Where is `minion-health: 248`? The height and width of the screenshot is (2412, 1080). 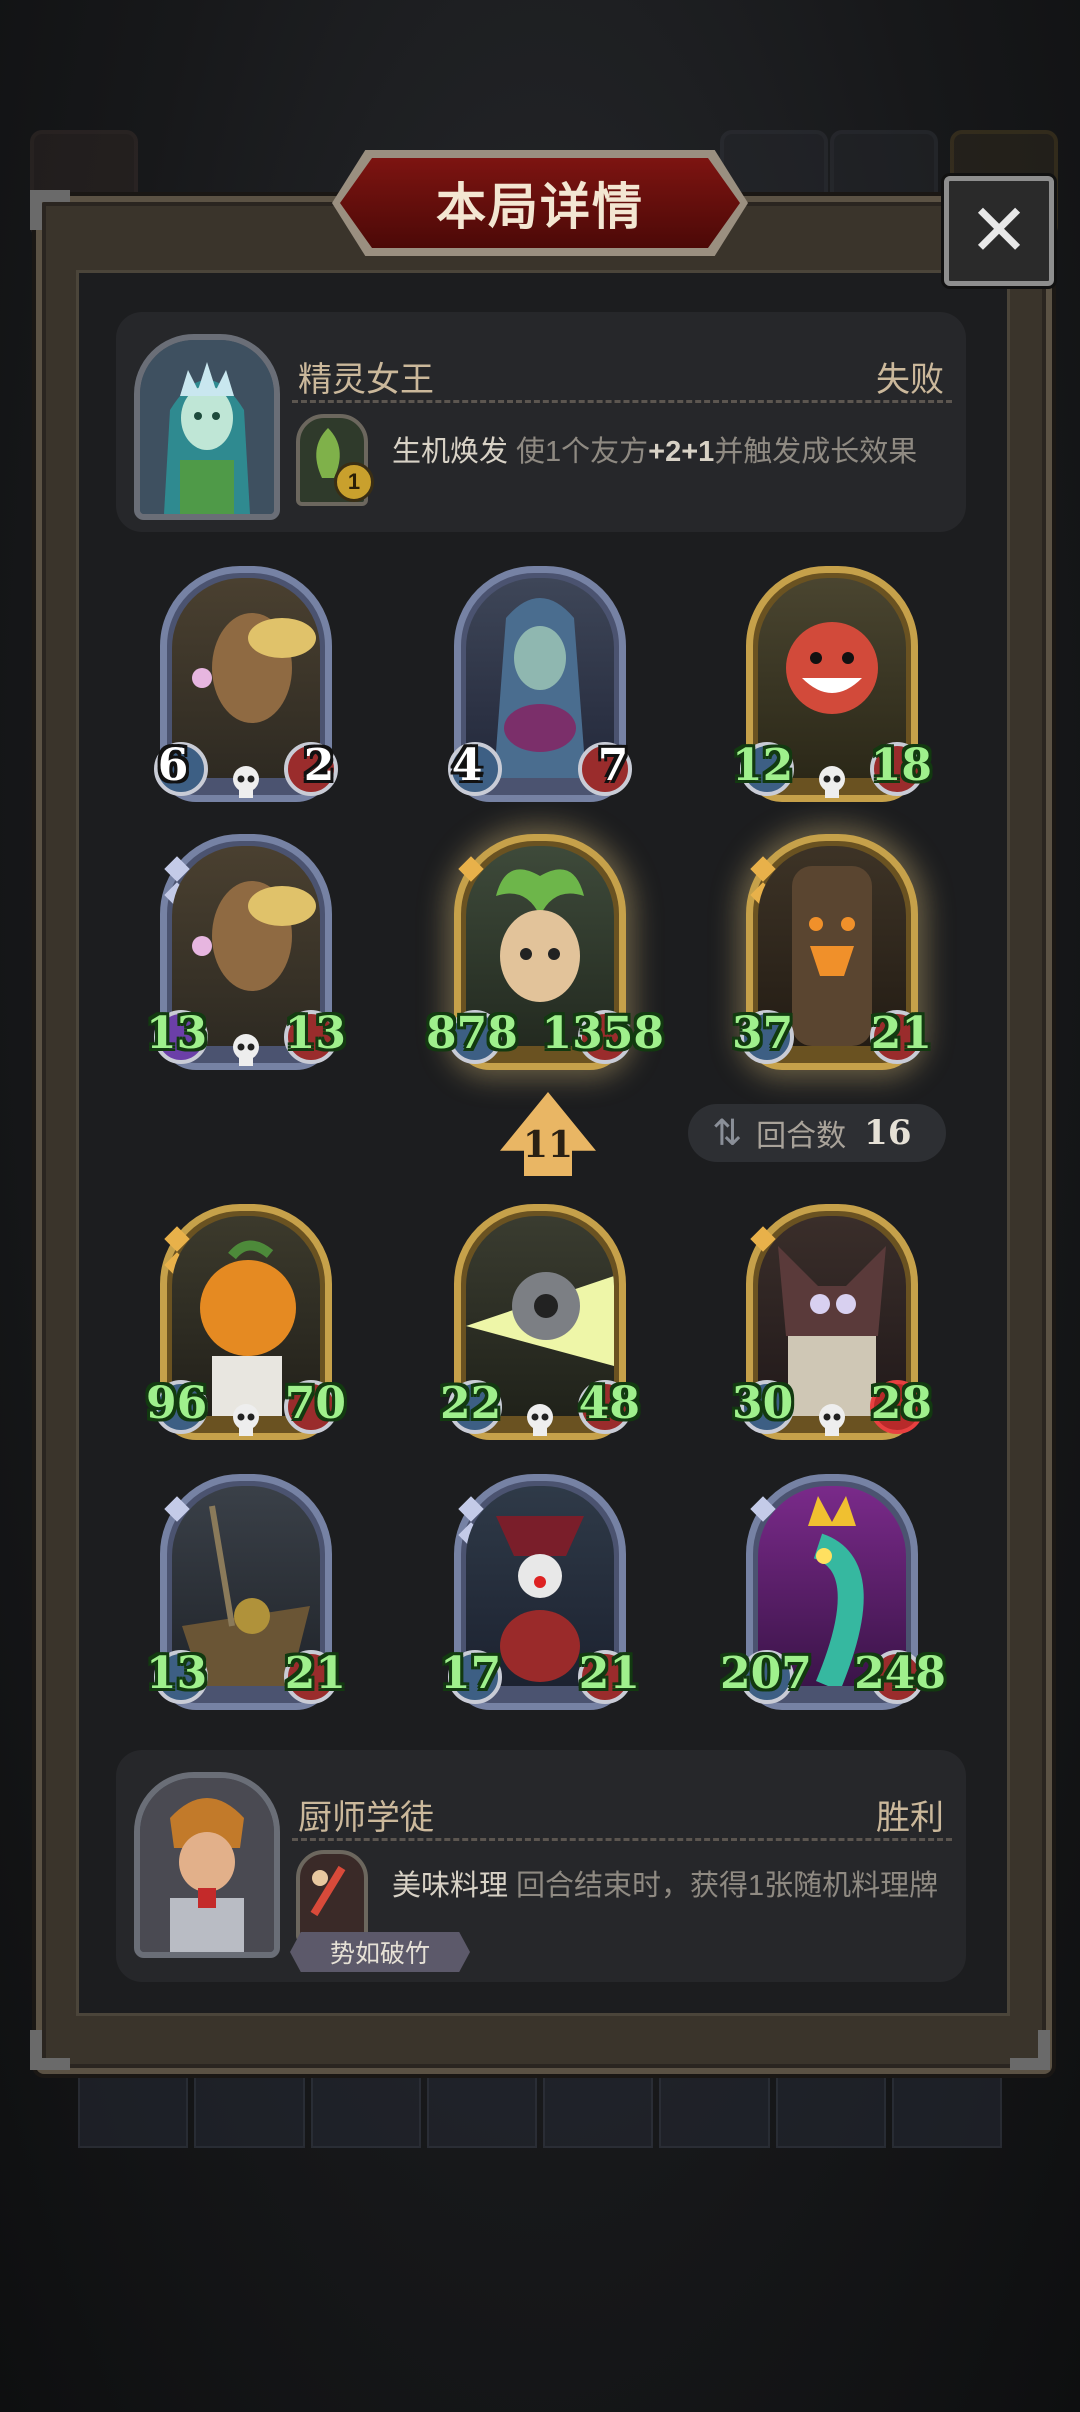 minion-health: 248 is located at coordinates (900, 1673).